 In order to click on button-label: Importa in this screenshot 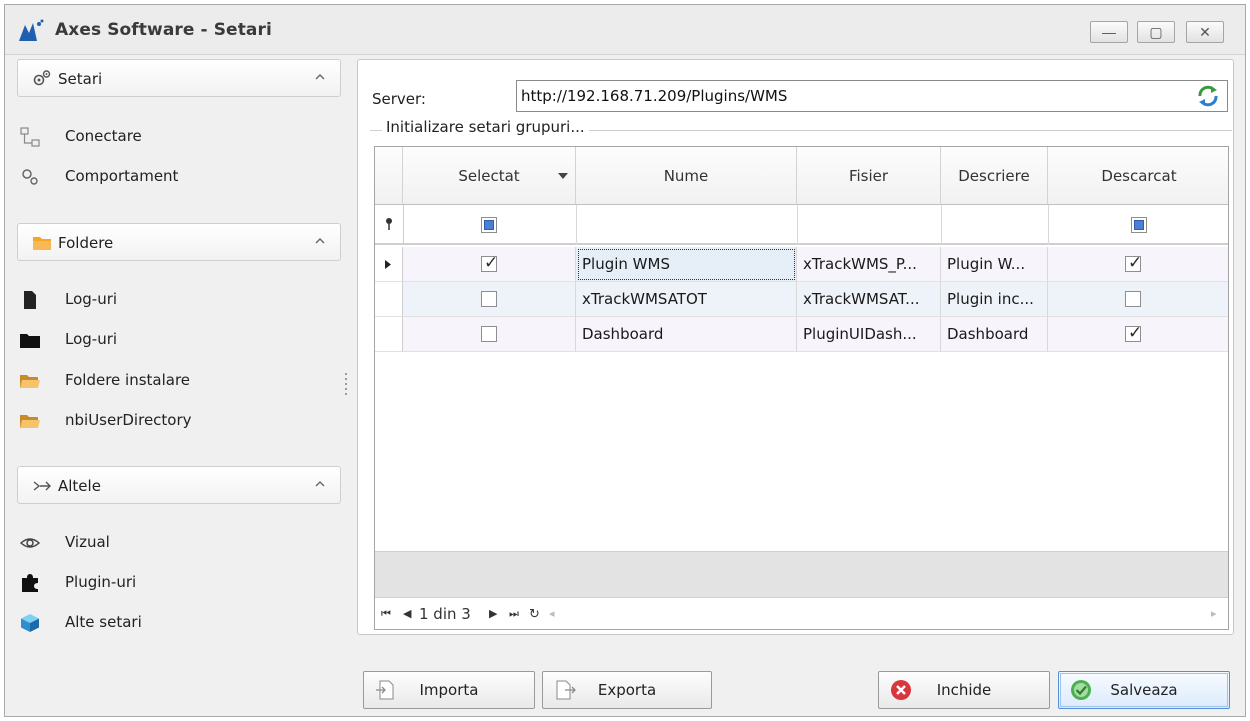, I will do `click(449, 690)`.